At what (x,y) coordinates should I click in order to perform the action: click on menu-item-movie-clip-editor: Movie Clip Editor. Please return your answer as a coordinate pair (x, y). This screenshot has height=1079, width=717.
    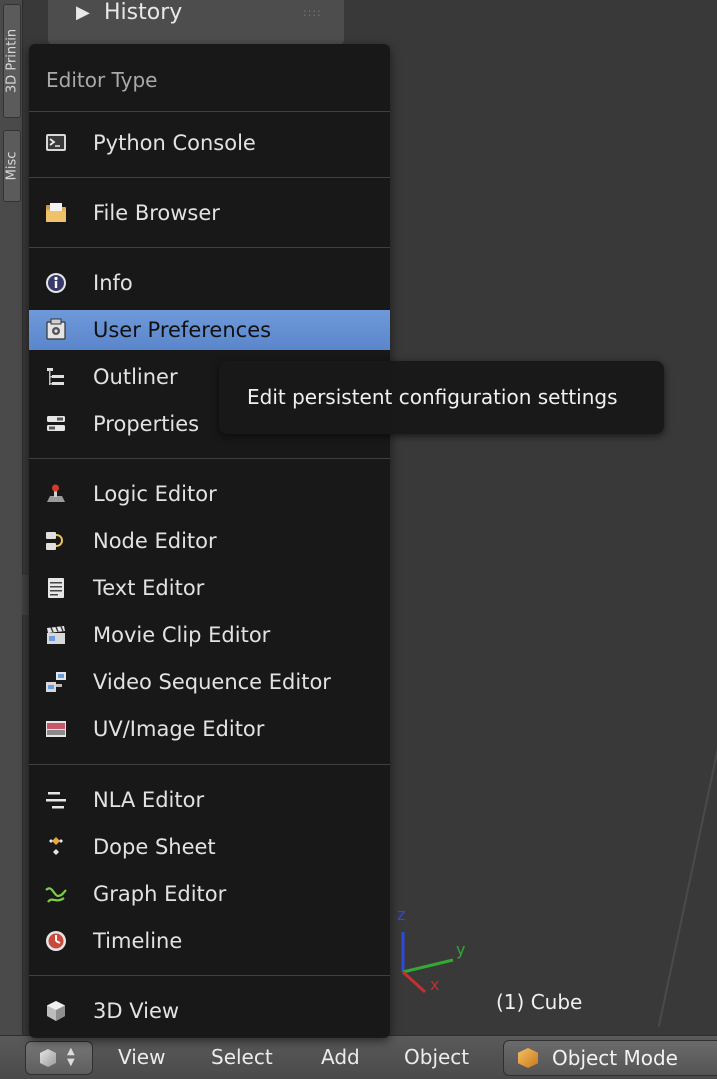
    Looking at the image, I should click on (209, 635).